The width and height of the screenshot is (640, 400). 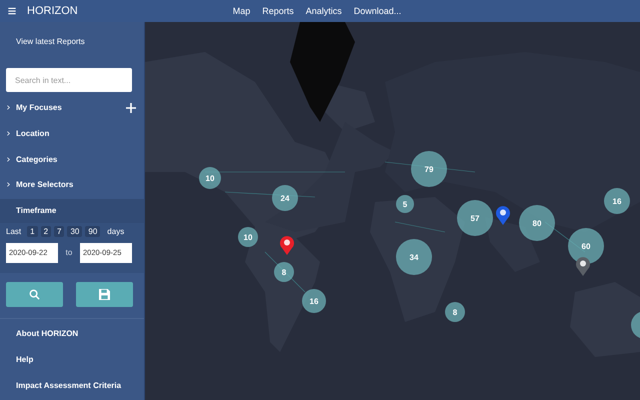 What do you see at coordinates (278, 11) in the screenshot?
I see `nav-link: Reports` at bounding box center [278, 11].